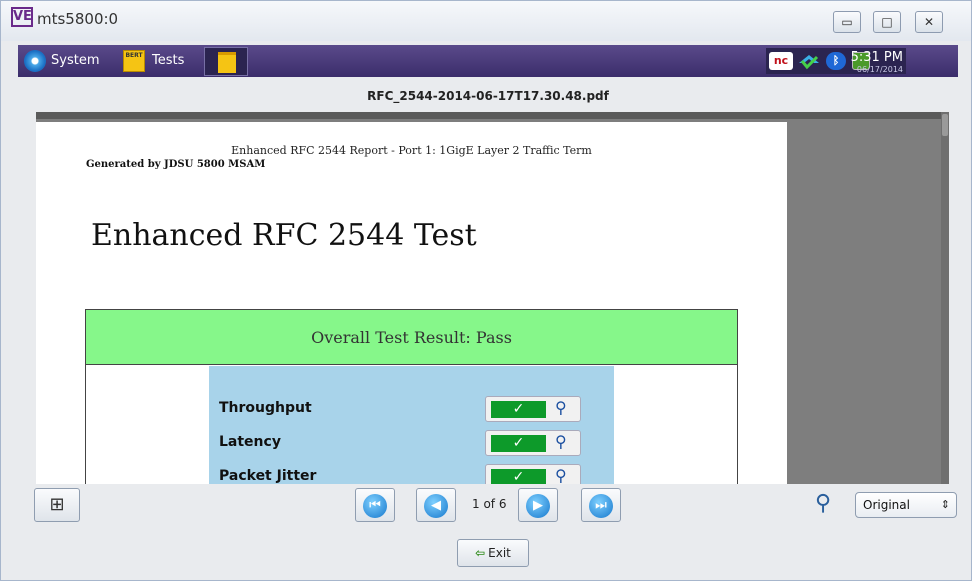 This screenshot has width=972, height=581. Describe the element at coordinates (265, 408) in the screenshot. I see `result-label: Throughput` at that location.